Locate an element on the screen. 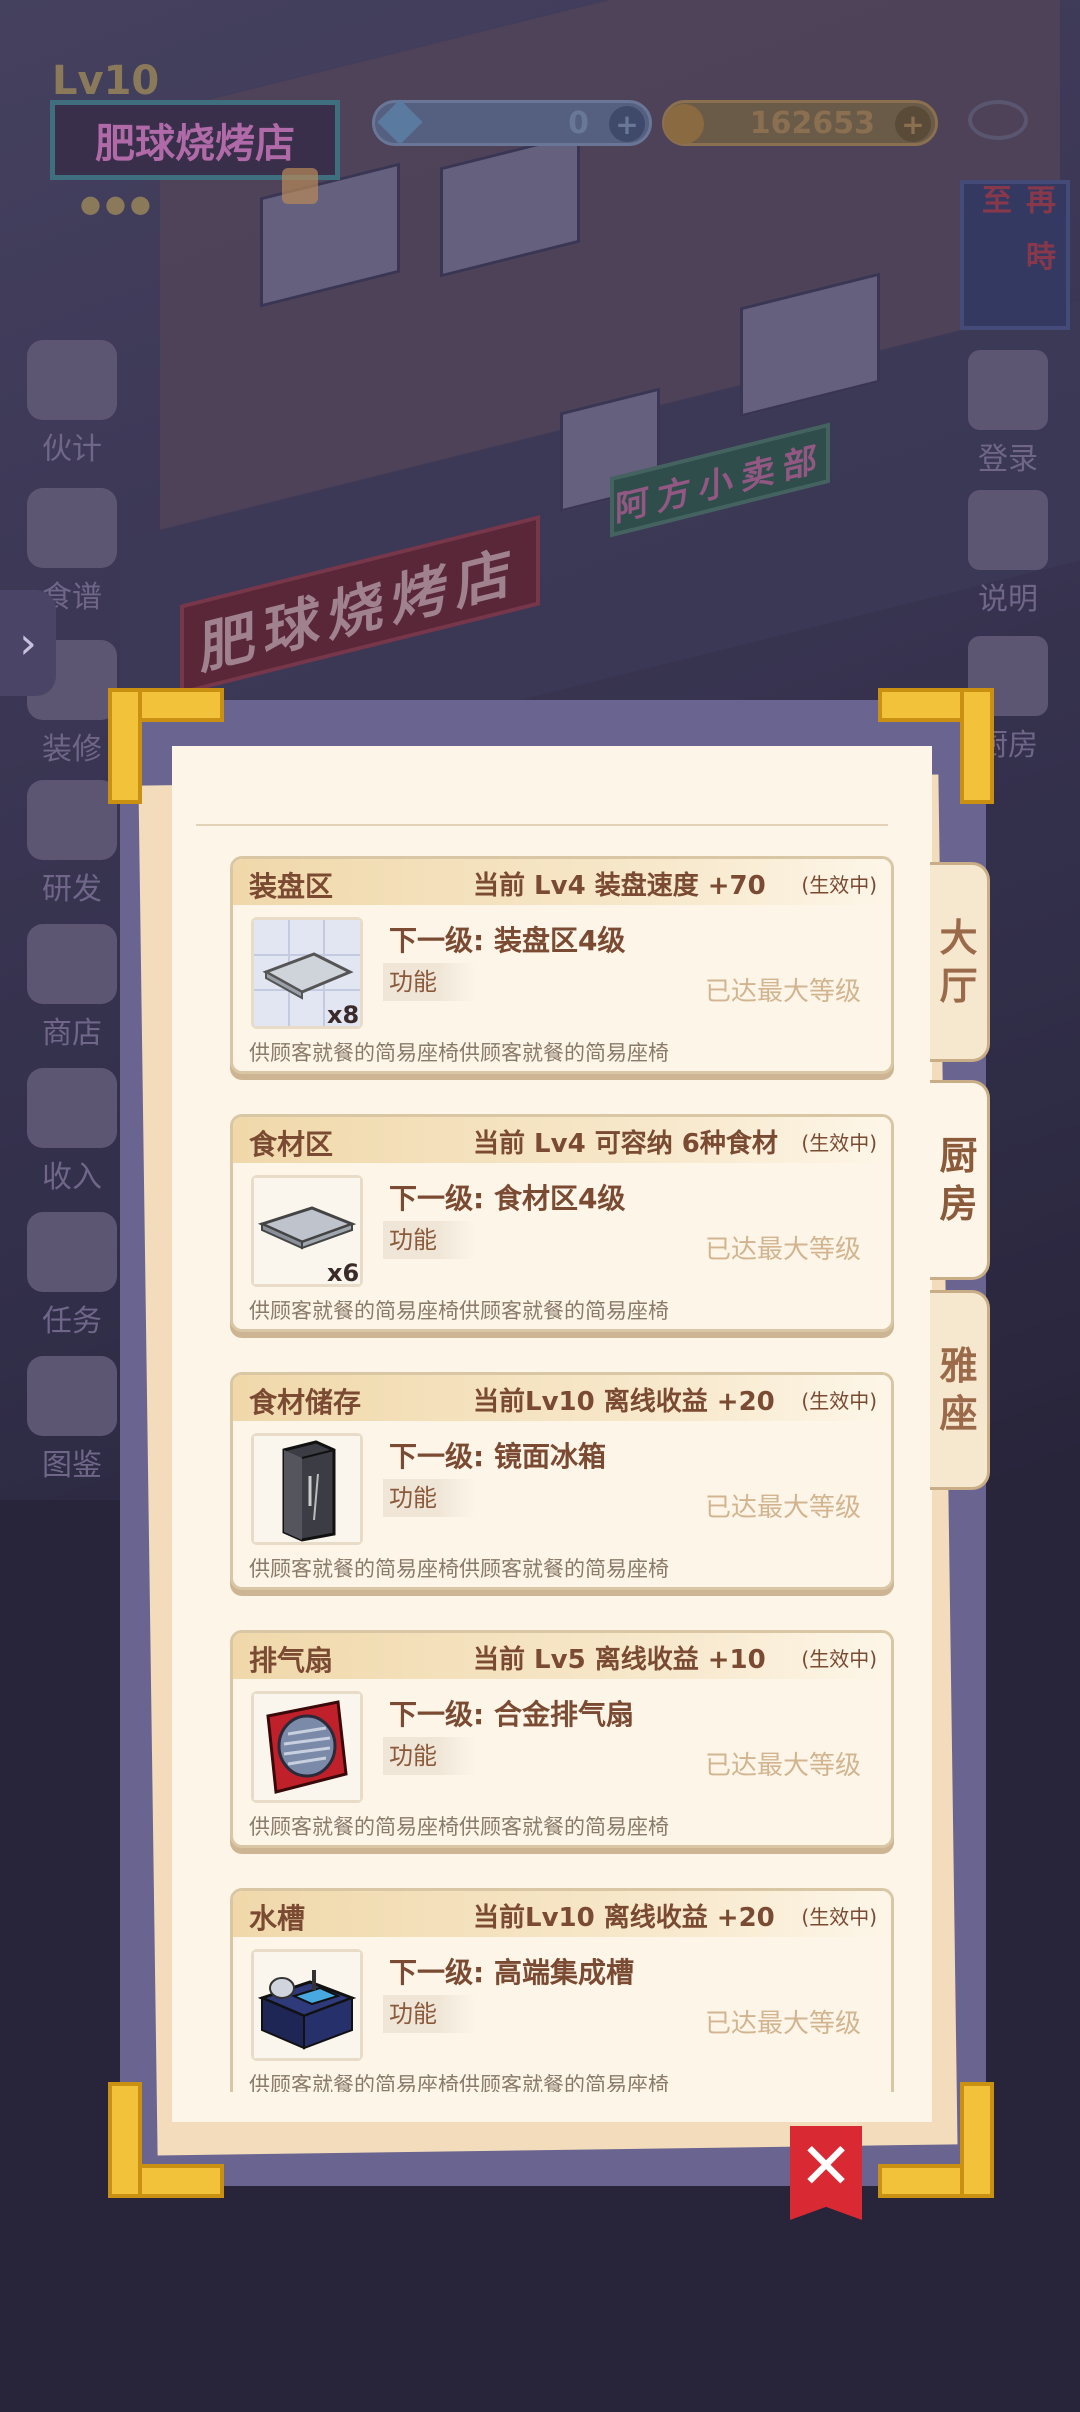  shop-stars: ●●● is located at coordinates (117, 204).